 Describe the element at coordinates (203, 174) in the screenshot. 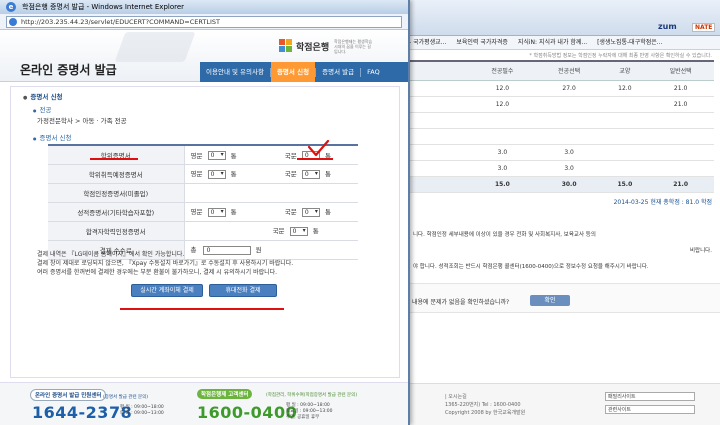

I see `cert-row: 학위취득예정증명서 영문 0 통 국문 0 통` at that location.